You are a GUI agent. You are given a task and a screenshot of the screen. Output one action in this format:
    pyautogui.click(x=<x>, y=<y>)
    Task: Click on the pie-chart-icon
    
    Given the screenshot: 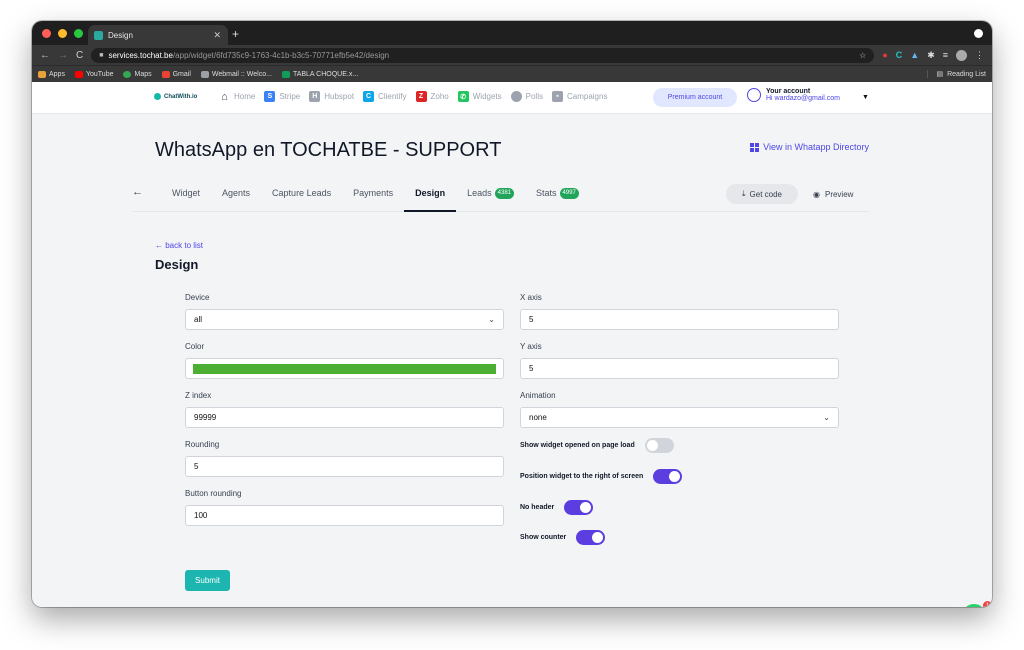 What is the action you would take?
    pyautogui.click(x=516, y=96)
    